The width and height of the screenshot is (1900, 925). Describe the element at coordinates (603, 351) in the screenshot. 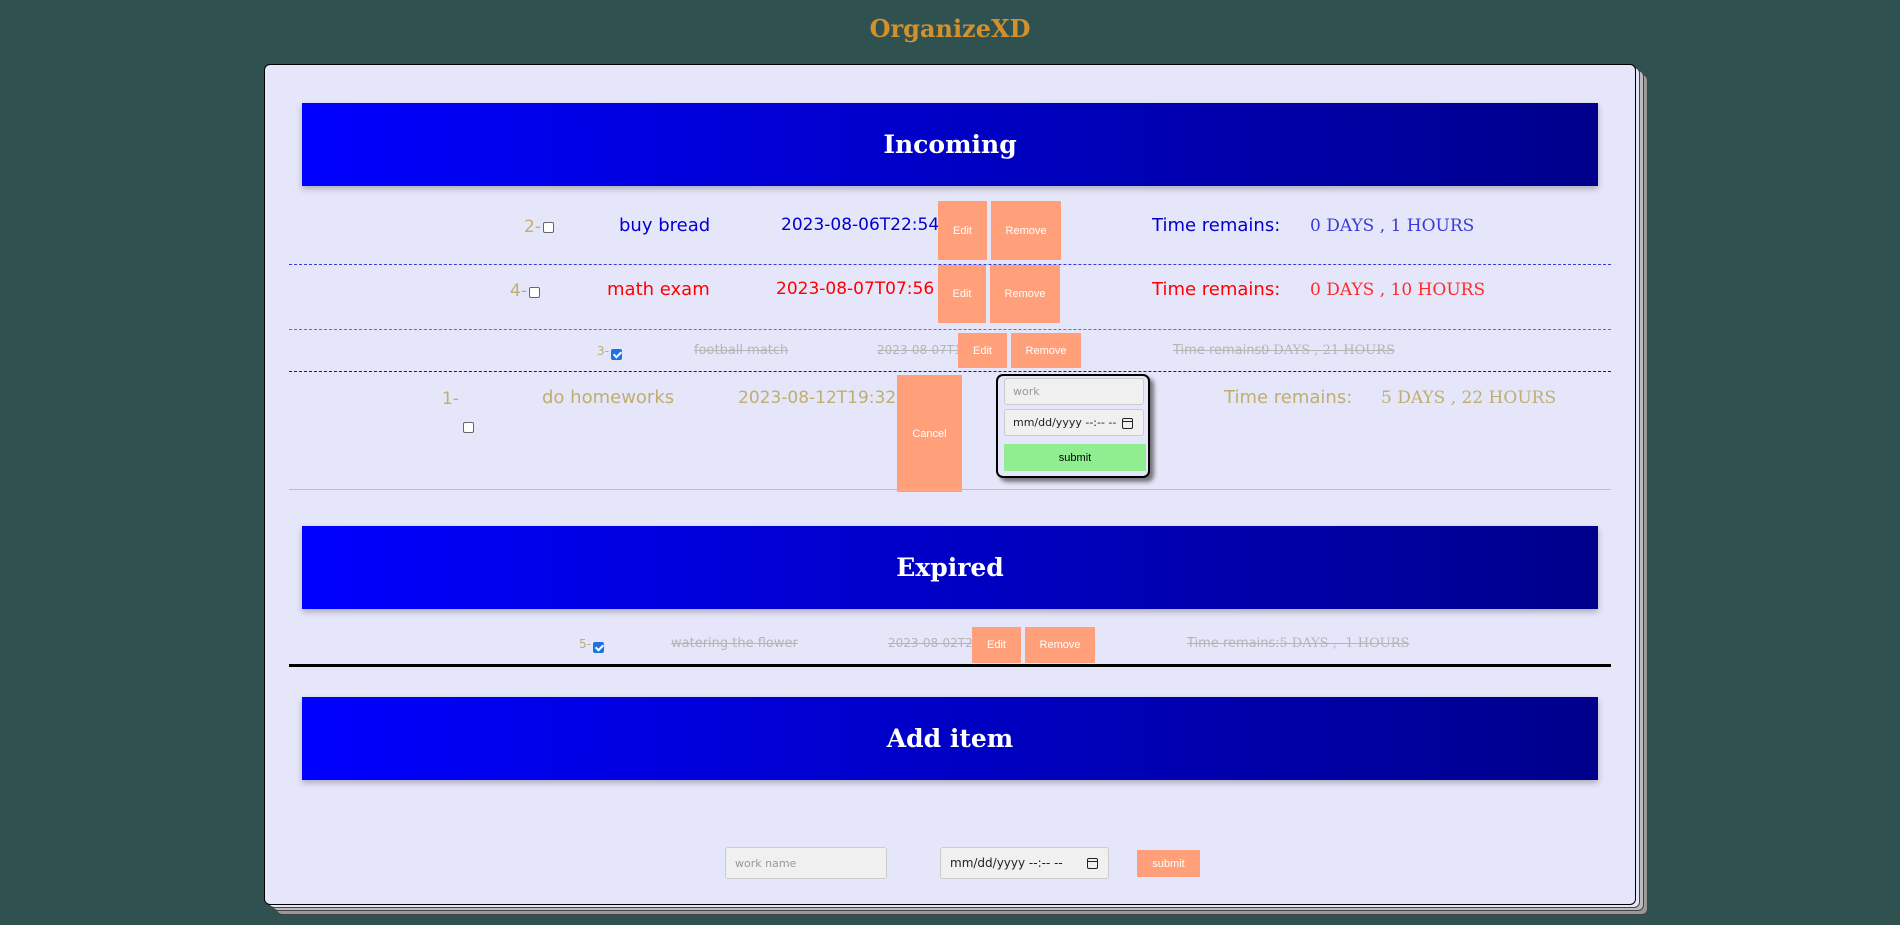

I see `task-index: 3-` at that location.